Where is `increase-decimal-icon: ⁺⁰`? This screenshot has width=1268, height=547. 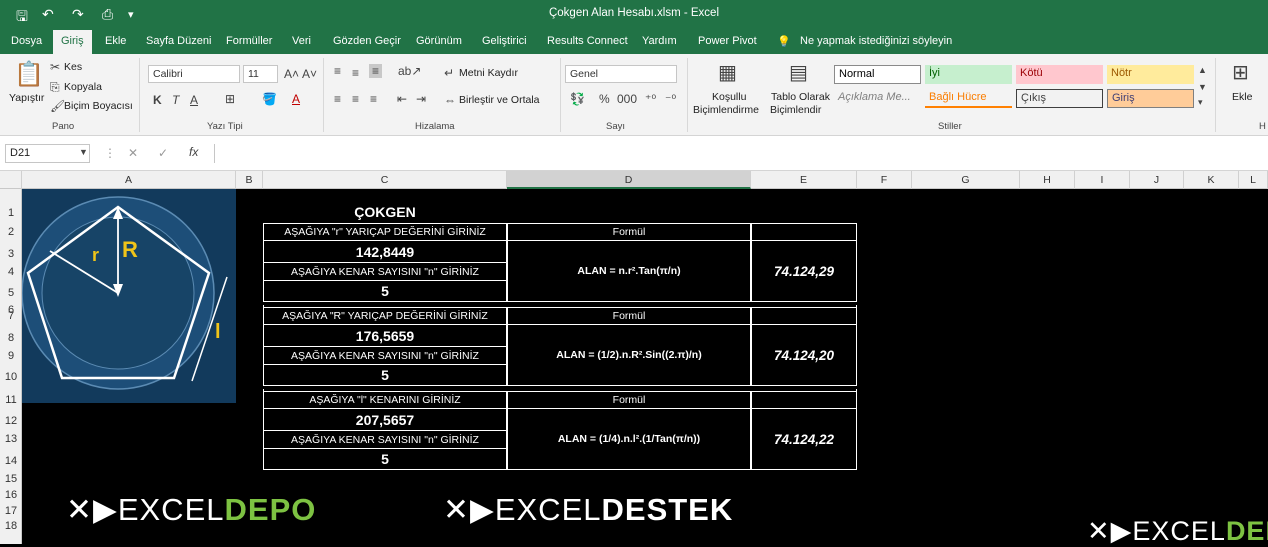
increase-decimal-icon: ⁺⁰ is located at coordinates (650, 99).